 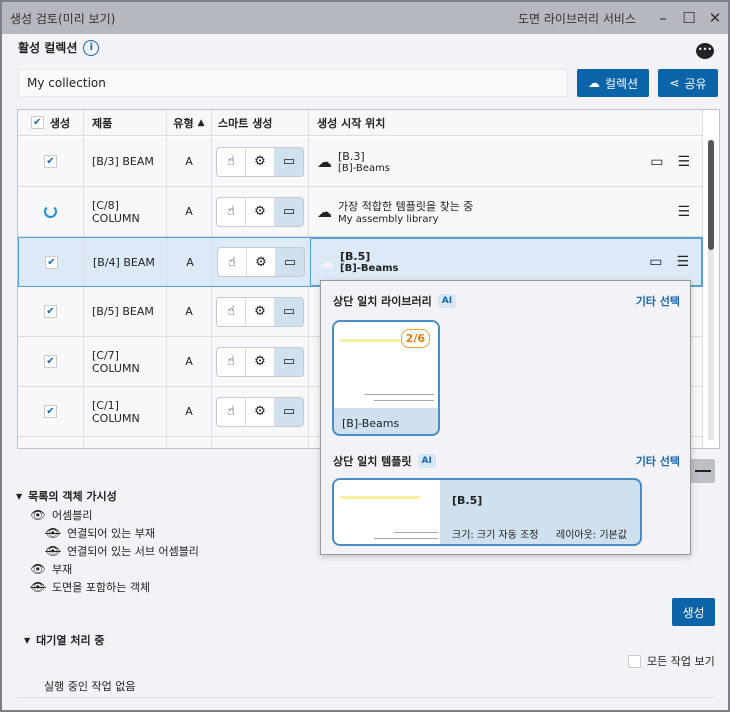 What do you see at coordinates (711, 195) in the screenshot?
I see `scrollbar-thumb` at bounding box center [711, 195].